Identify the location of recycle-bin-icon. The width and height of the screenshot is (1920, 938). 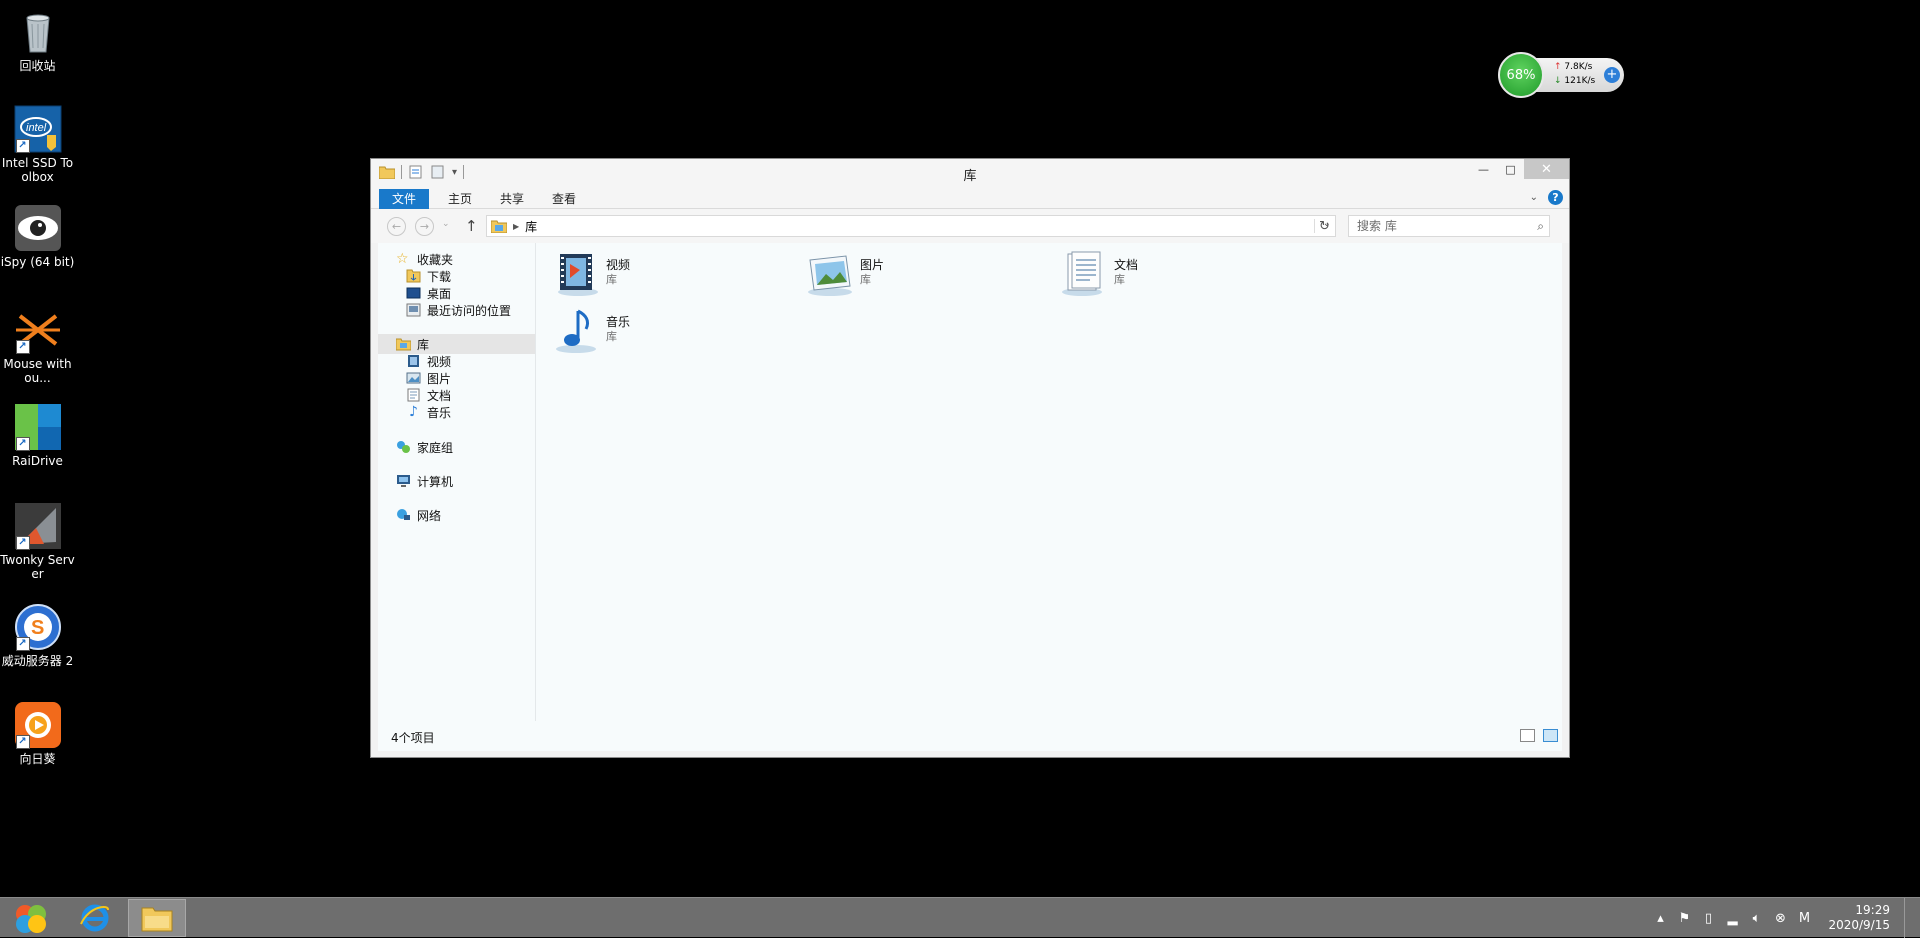
(38, 32).